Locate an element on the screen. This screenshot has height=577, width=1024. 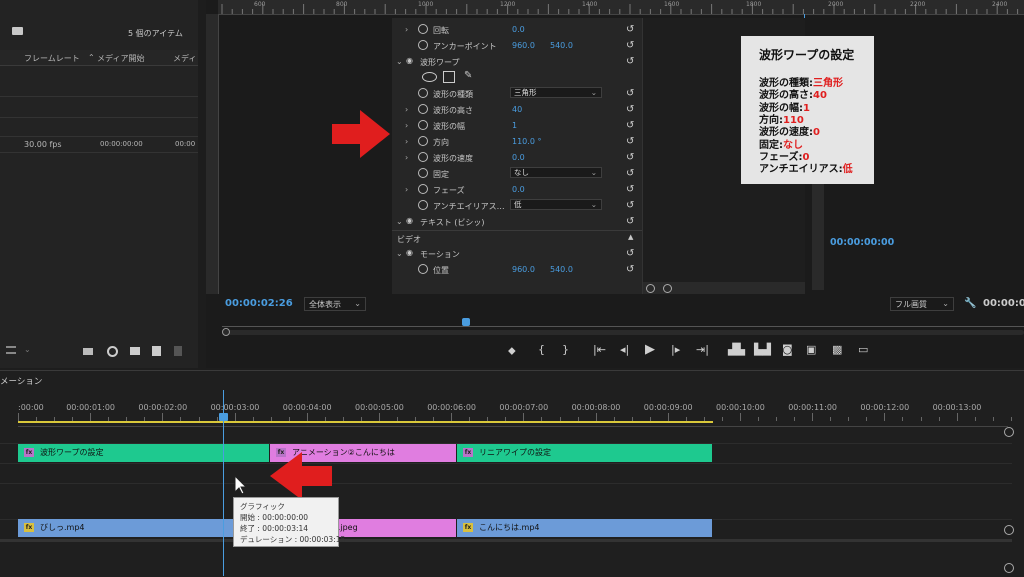
effect-property-row: › 方向 110.0 ° ↺ is located at coordinates (517, 142).